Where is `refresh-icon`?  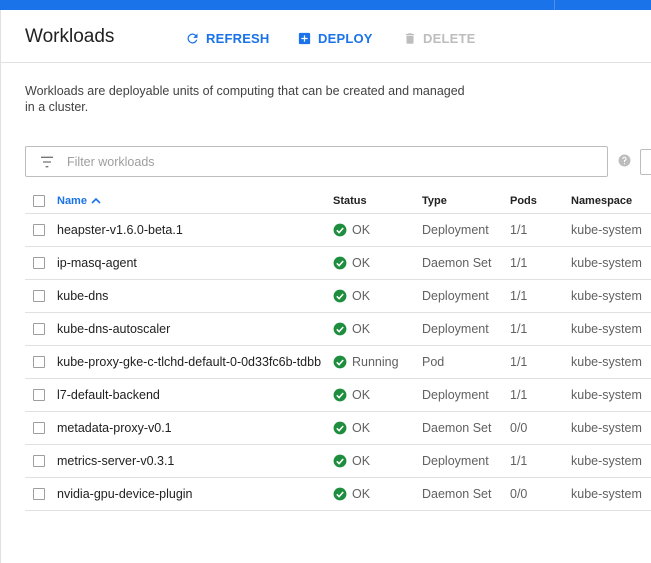
refresh-icon is located at coordinates (192, 38).